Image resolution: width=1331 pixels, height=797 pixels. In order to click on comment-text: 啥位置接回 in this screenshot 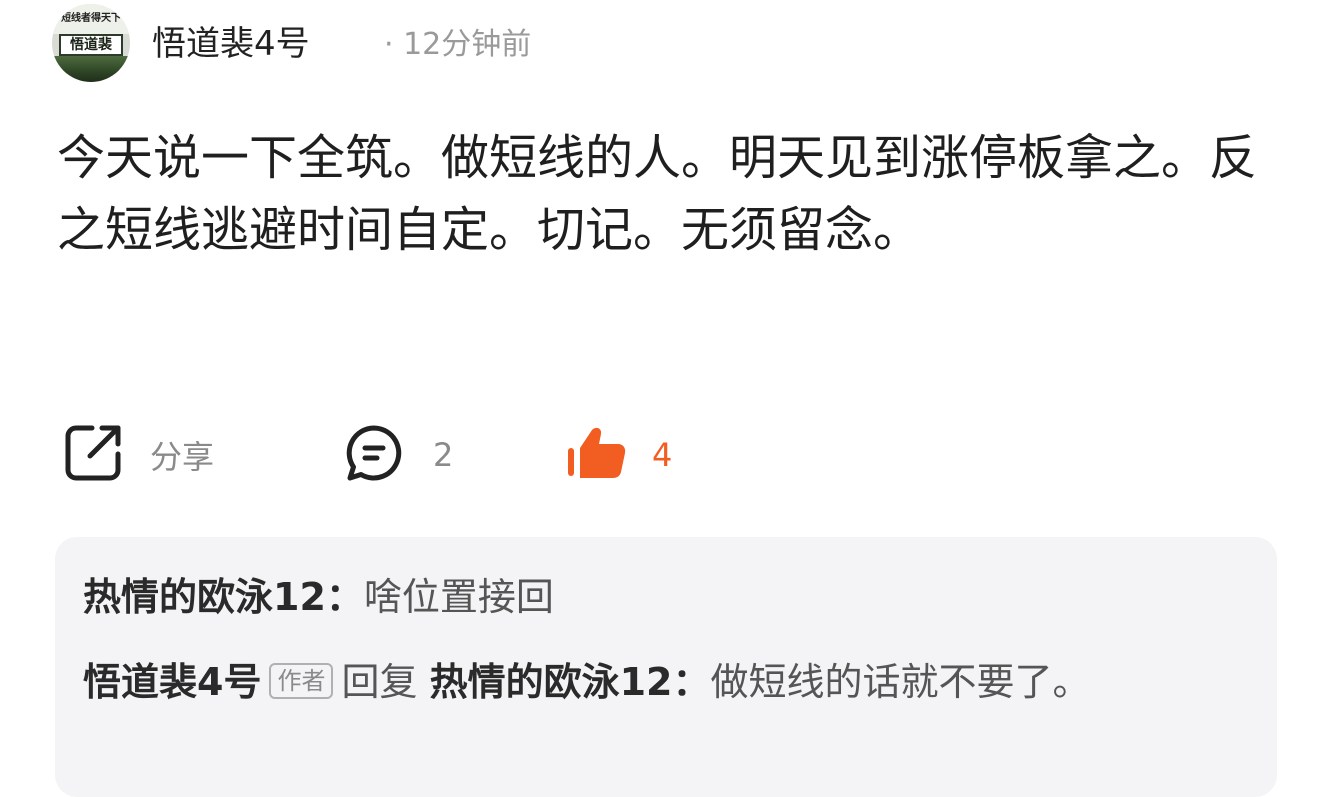, I will do `click(458, 597)`.